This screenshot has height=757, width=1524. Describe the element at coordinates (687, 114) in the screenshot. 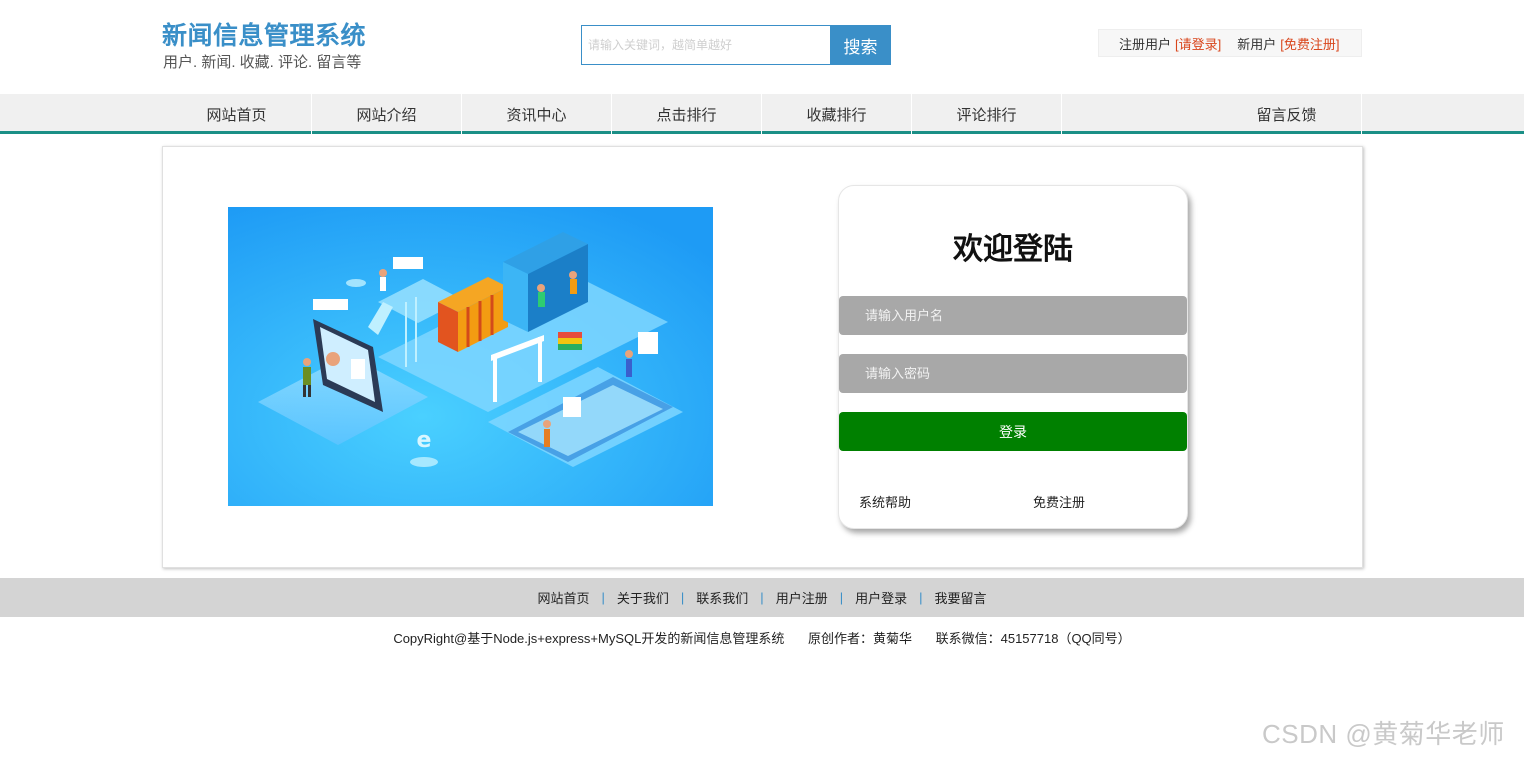

I see `nav-item-click-rank: 点击排行` at that location.